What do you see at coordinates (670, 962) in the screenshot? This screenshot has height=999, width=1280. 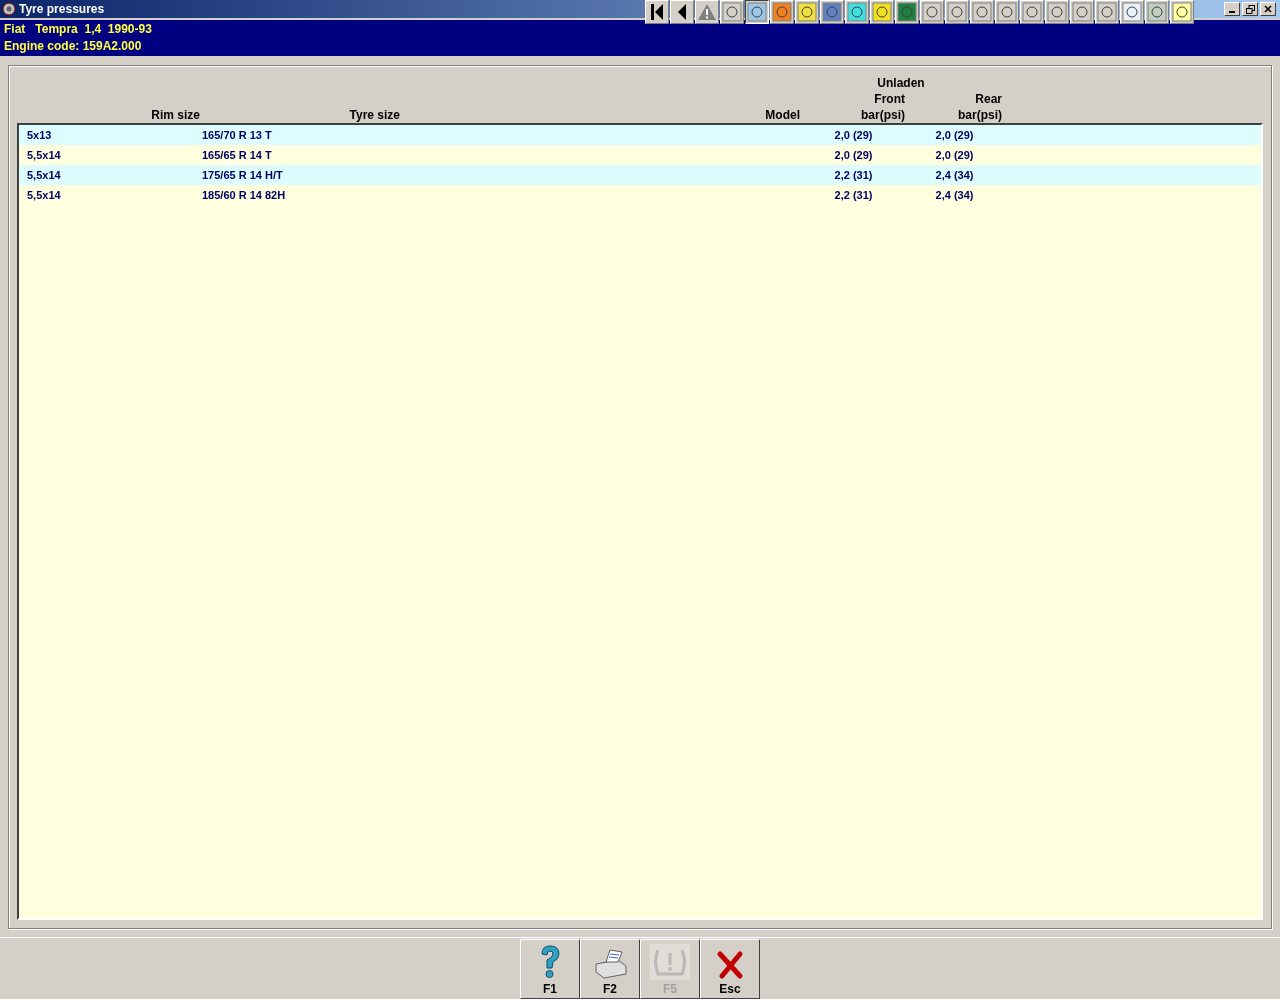 I see `tyre-warning-icon` at bounding box center [670, 962].